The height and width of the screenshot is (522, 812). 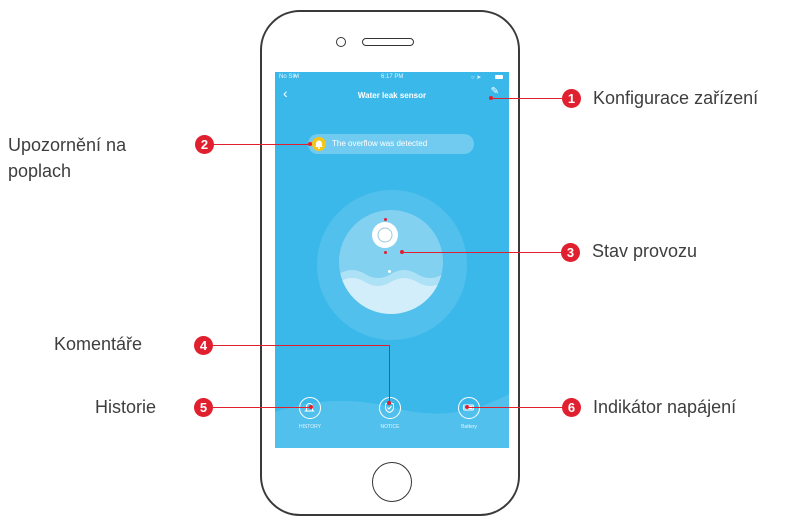 What do you see at coordinates (204, 144) in the screenshot?
I see `callout-2-badge: 2` at bounding box center [204, 144].